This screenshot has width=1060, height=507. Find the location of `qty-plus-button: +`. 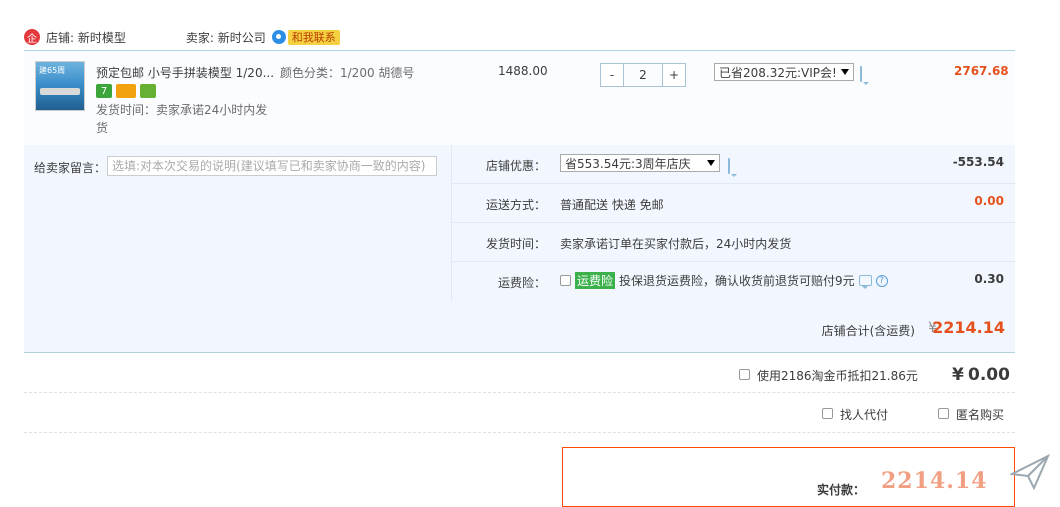

qty-plus-button: + is located at coordinates (674, 75).